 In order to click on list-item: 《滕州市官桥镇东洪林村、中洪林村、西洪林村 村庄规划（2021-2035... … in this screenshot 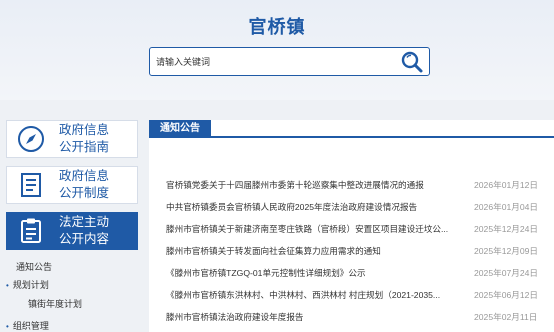, I will do `click(360, 295)`.